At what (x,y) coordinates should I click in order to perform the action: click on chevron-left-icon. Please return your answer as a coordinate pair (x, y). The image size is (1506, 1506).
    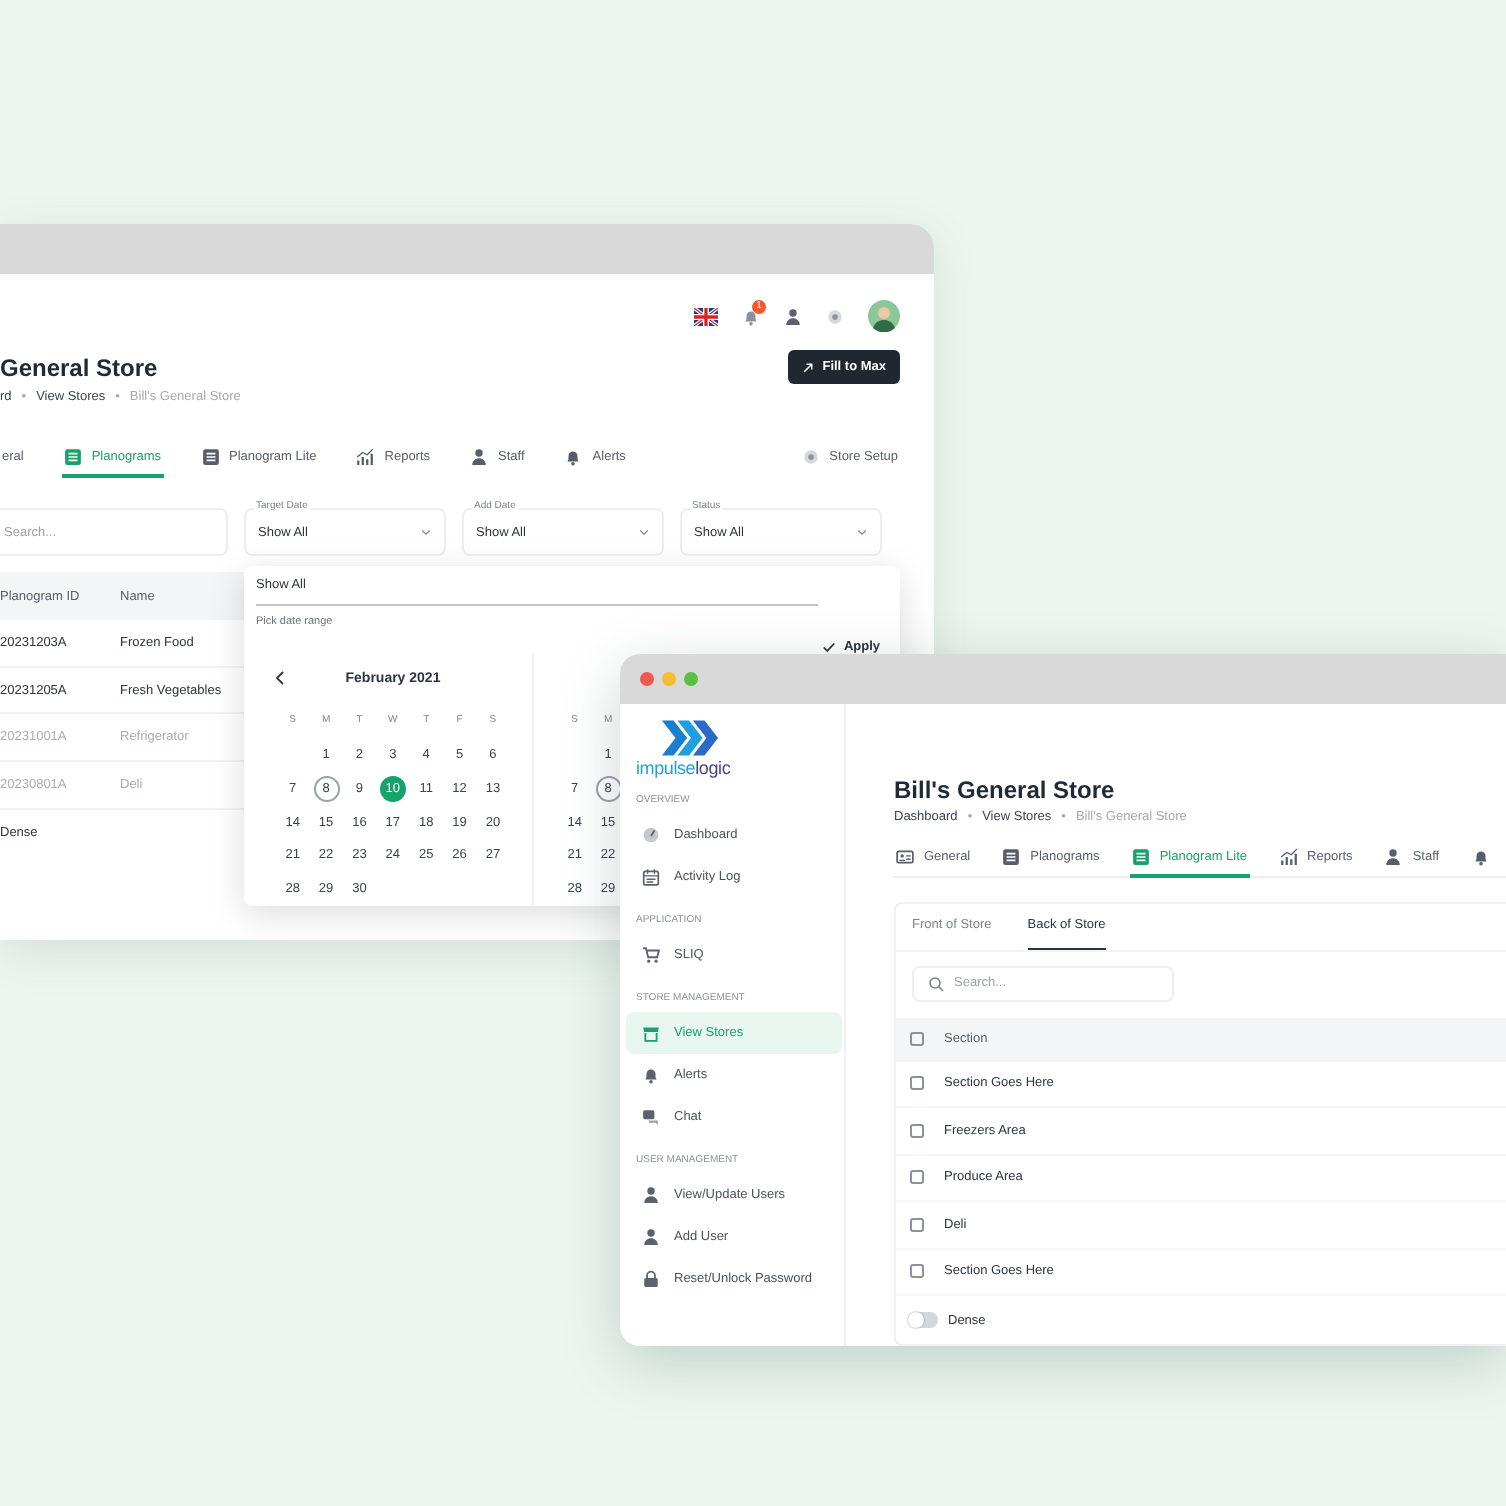
    Looking at the image, I should click on (280, 678).